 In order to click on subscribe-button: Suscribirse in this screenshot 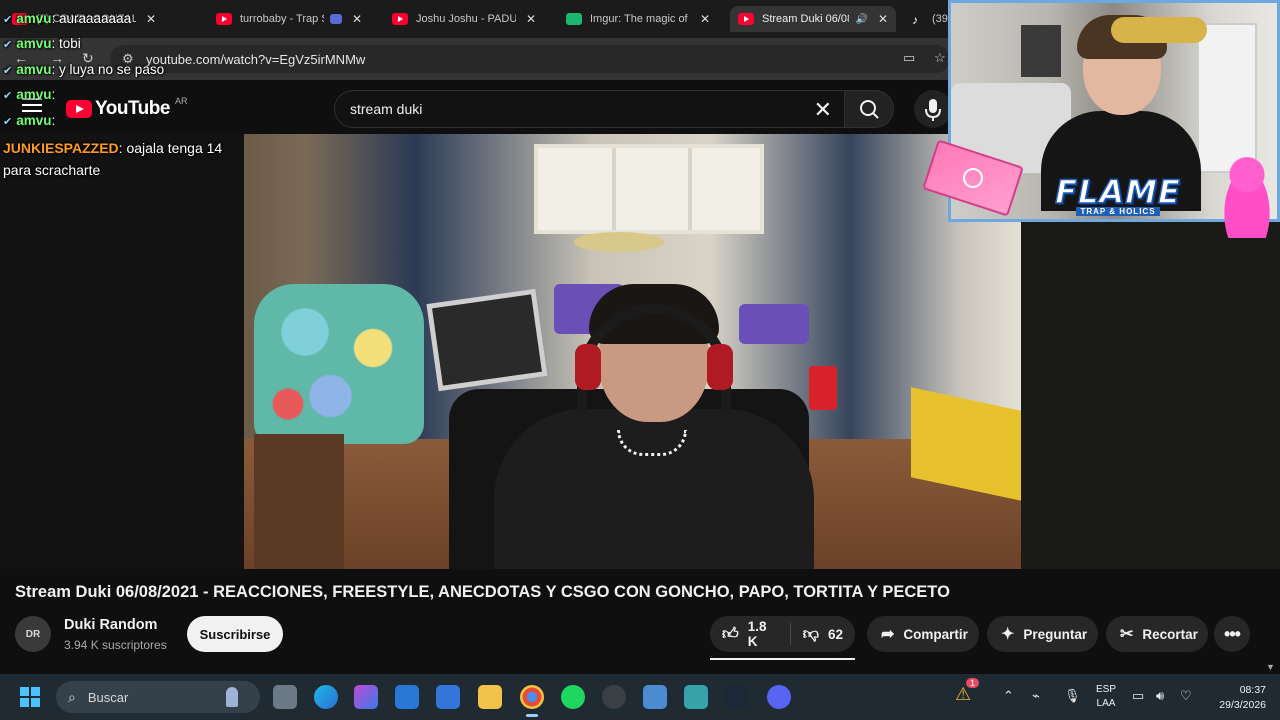, I will do `click(235, 634)`.